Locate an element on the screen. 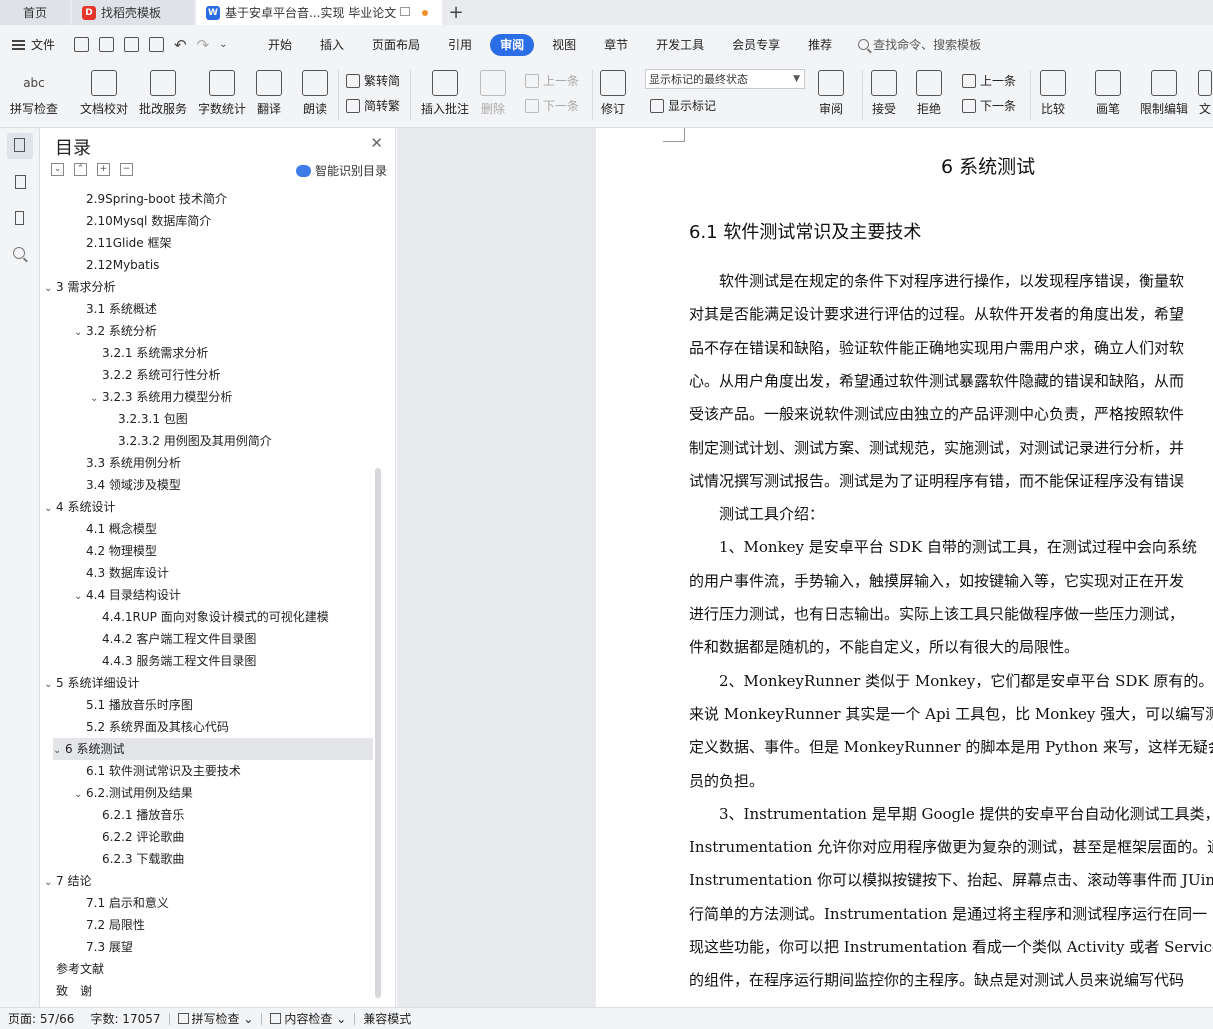 Image resolution: width=1213 pixels, height=1029 pixels. undo-icon: ↶ is located at coordinates (180, 45).